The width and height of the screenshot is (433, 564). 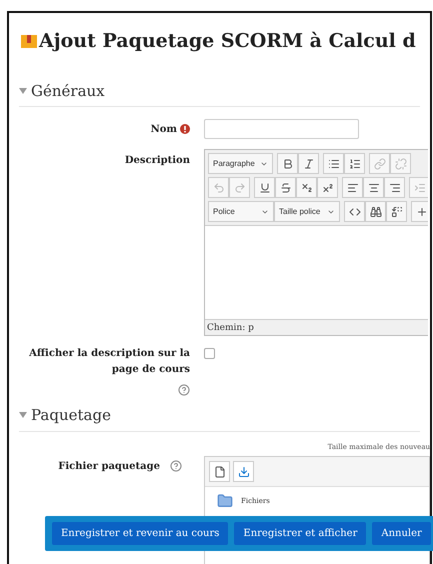 What do you see at coordinates (109, 362) in the screenshot?
I see `field-label: Afficher la description sur la page de cours` at bounding box center [109, 362].